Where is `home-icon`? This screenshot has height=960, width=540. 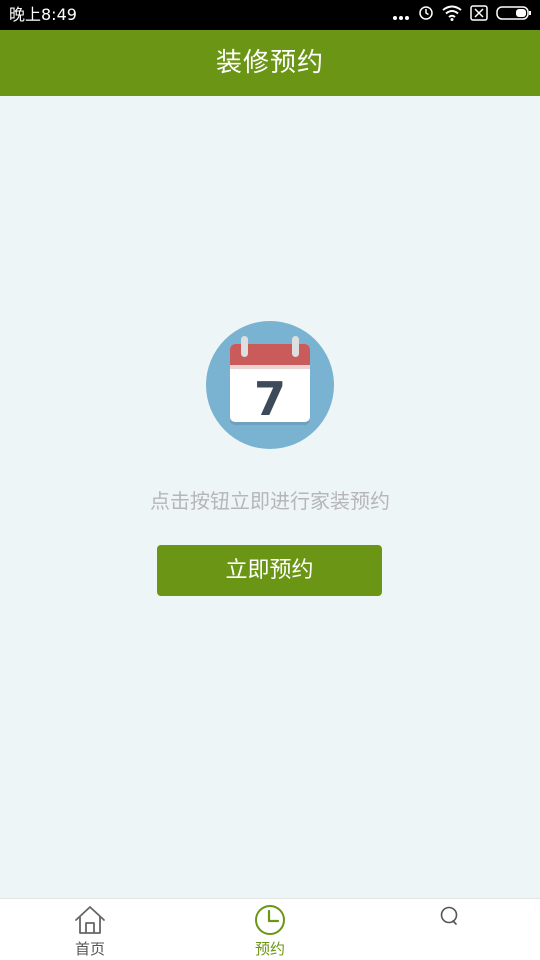
home-icon is located at coordinates (90, 920).